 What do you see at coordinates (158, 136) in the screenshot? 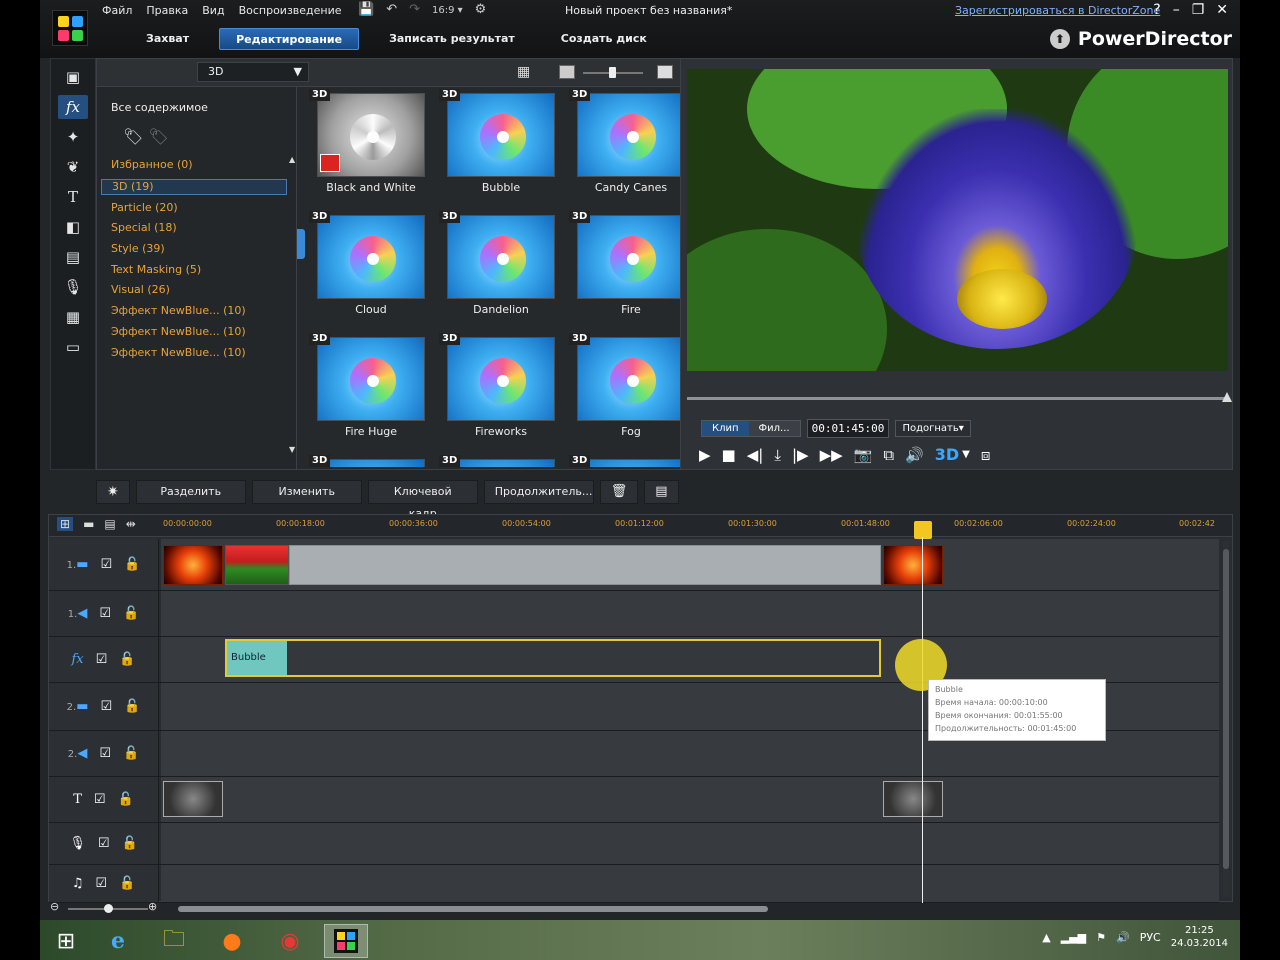
I see `remove-tag-icon: 🏷` at bounding box center [158, 136].